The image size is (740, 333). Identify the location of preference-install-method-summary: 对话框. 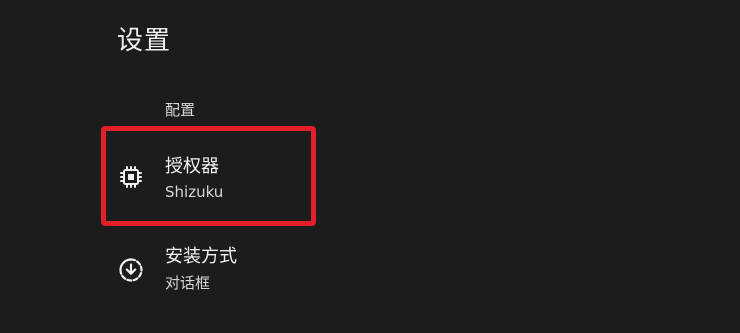
(188, 283).